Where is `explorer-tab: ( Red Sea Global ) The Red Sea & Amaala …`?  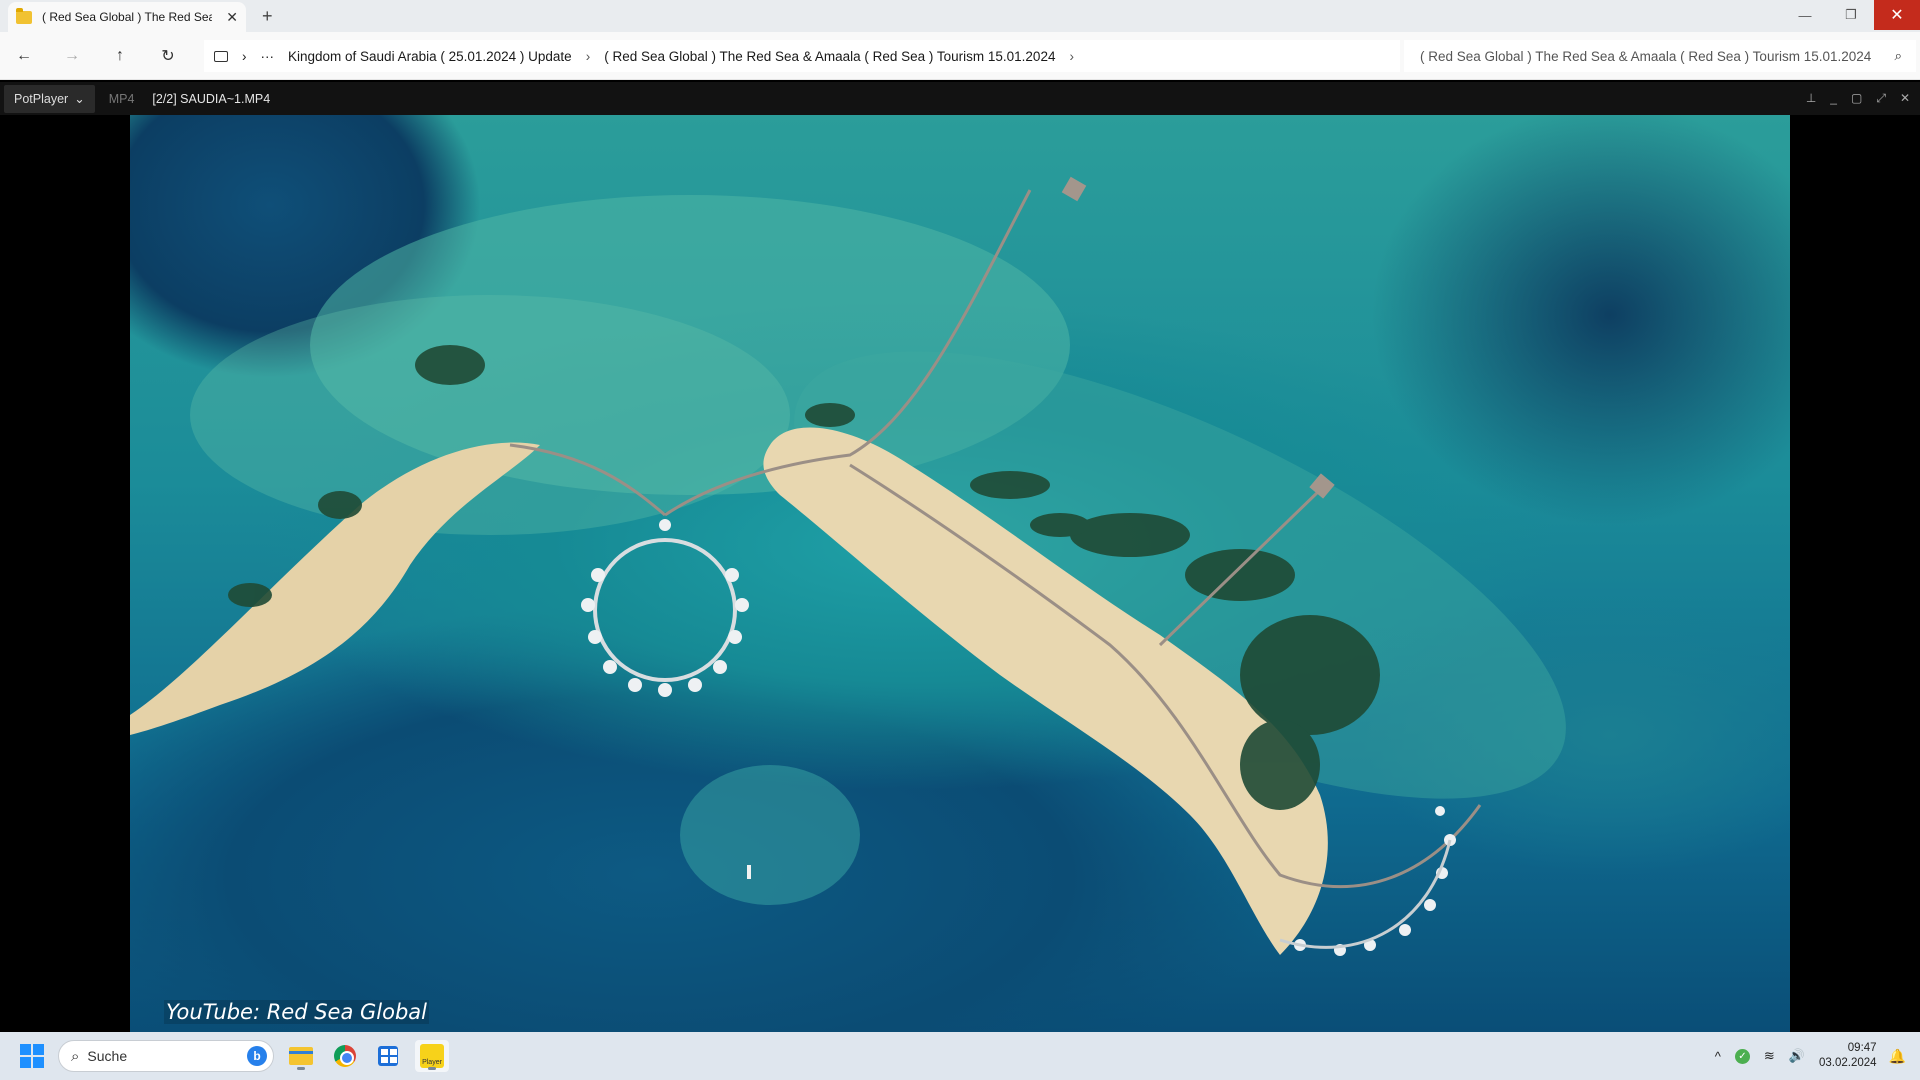
explorer-tab: ( Red Sea Global ) The Red Sea & Amaala … is located at coordinates (127, 17).